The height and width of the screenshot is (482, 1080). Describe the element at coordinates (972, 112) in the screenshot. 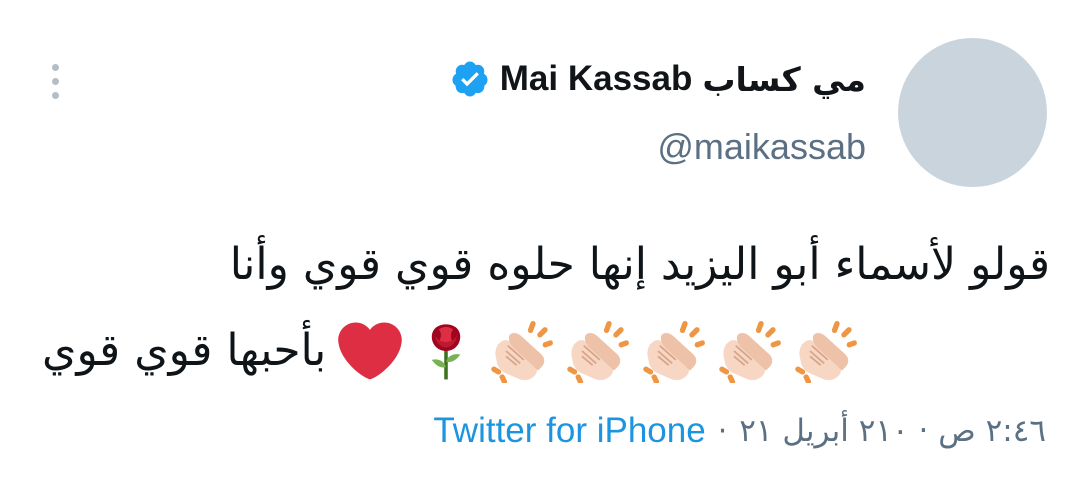

I see `avatar` at that location.